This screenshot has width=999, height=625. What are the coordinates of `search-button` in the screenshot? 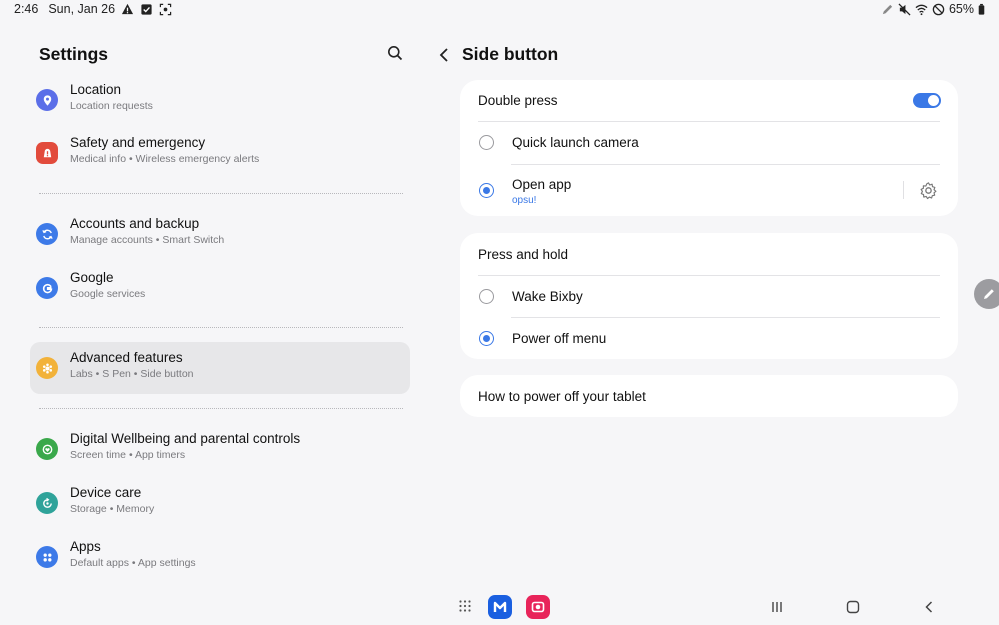 It's located at (395, 53).